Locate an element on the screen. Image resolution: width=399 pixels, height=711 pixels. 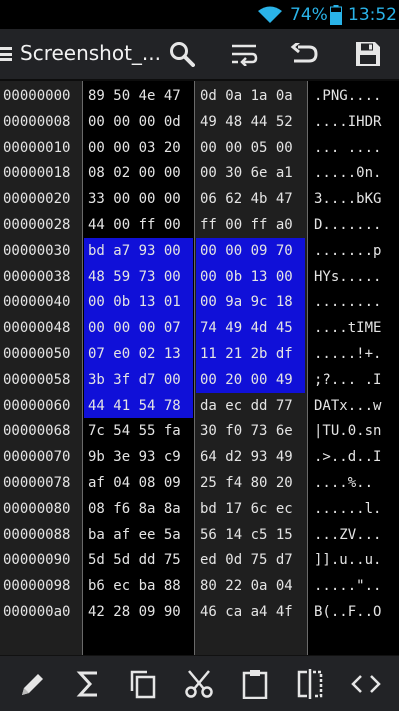
ascii-cell: ....%.. is located at coordinates (347, 483).